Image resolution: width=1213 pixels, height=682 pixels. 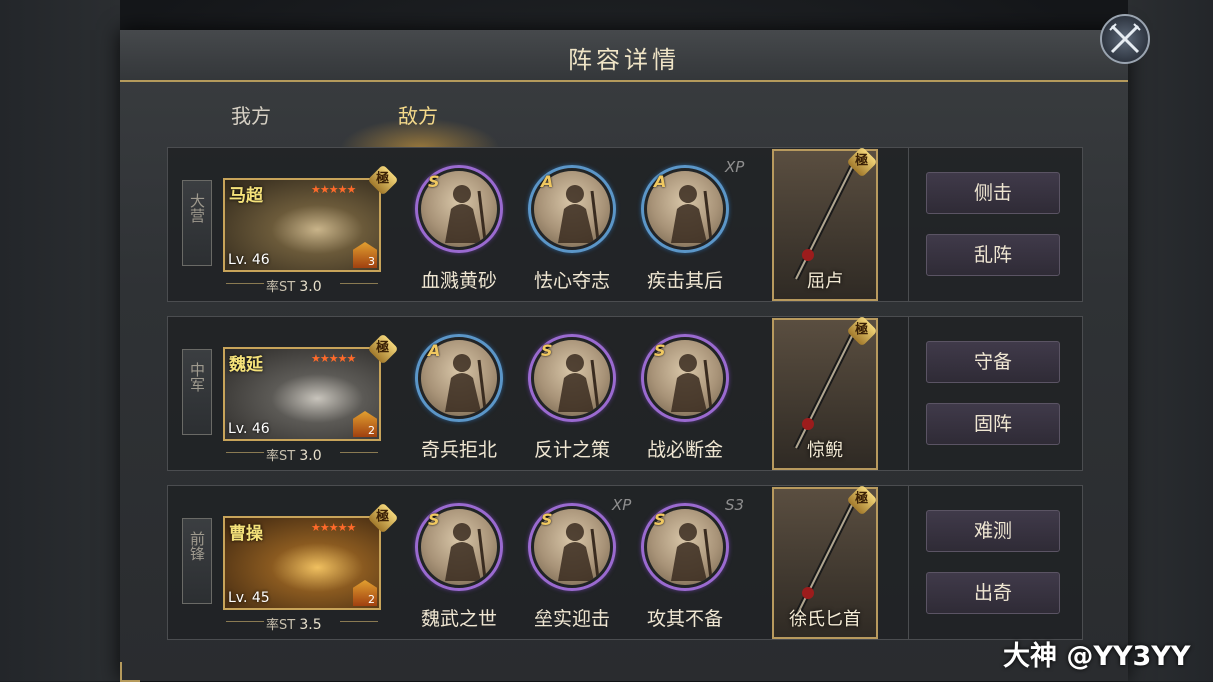 I want to click on background-left-panel, so click(x=60, y=340).